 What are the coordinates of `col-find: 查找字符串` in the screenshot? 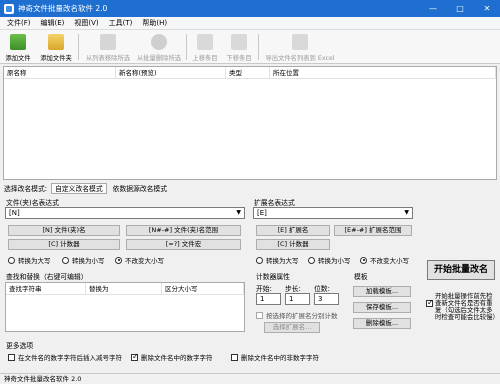 It's located at (46, 289).